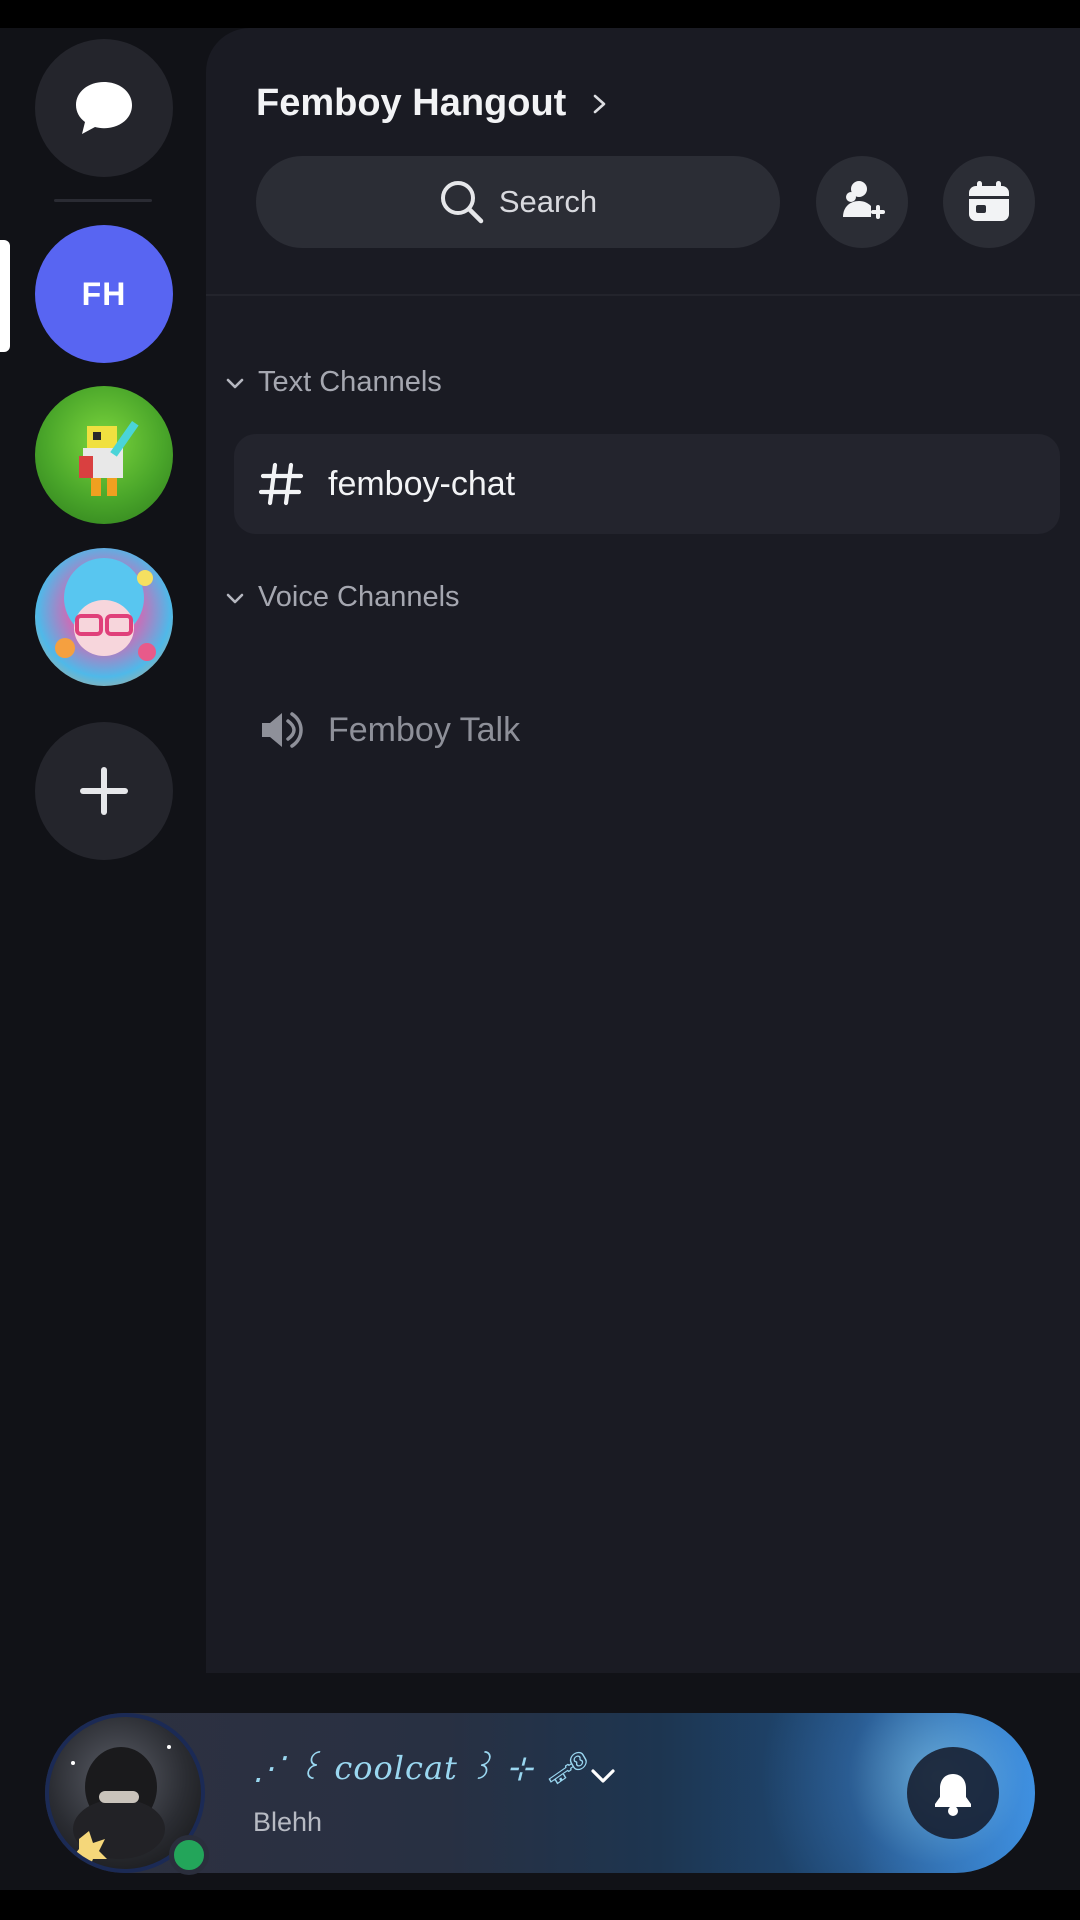  I want to click on category-text-channels: Text Channels, so click(333, 382).